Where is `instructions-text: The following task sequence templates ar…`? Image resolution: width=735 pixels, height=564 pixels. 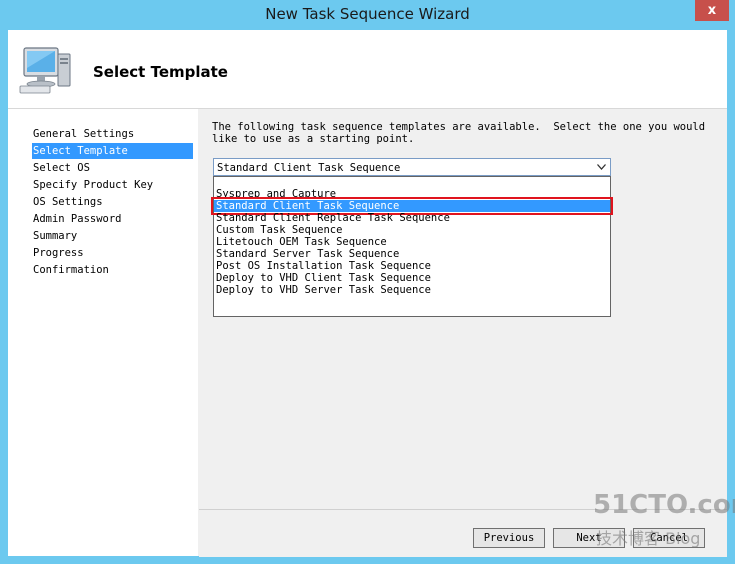
instructions-text: The following task sequence templates ar… is located at coordinates (459, 133).